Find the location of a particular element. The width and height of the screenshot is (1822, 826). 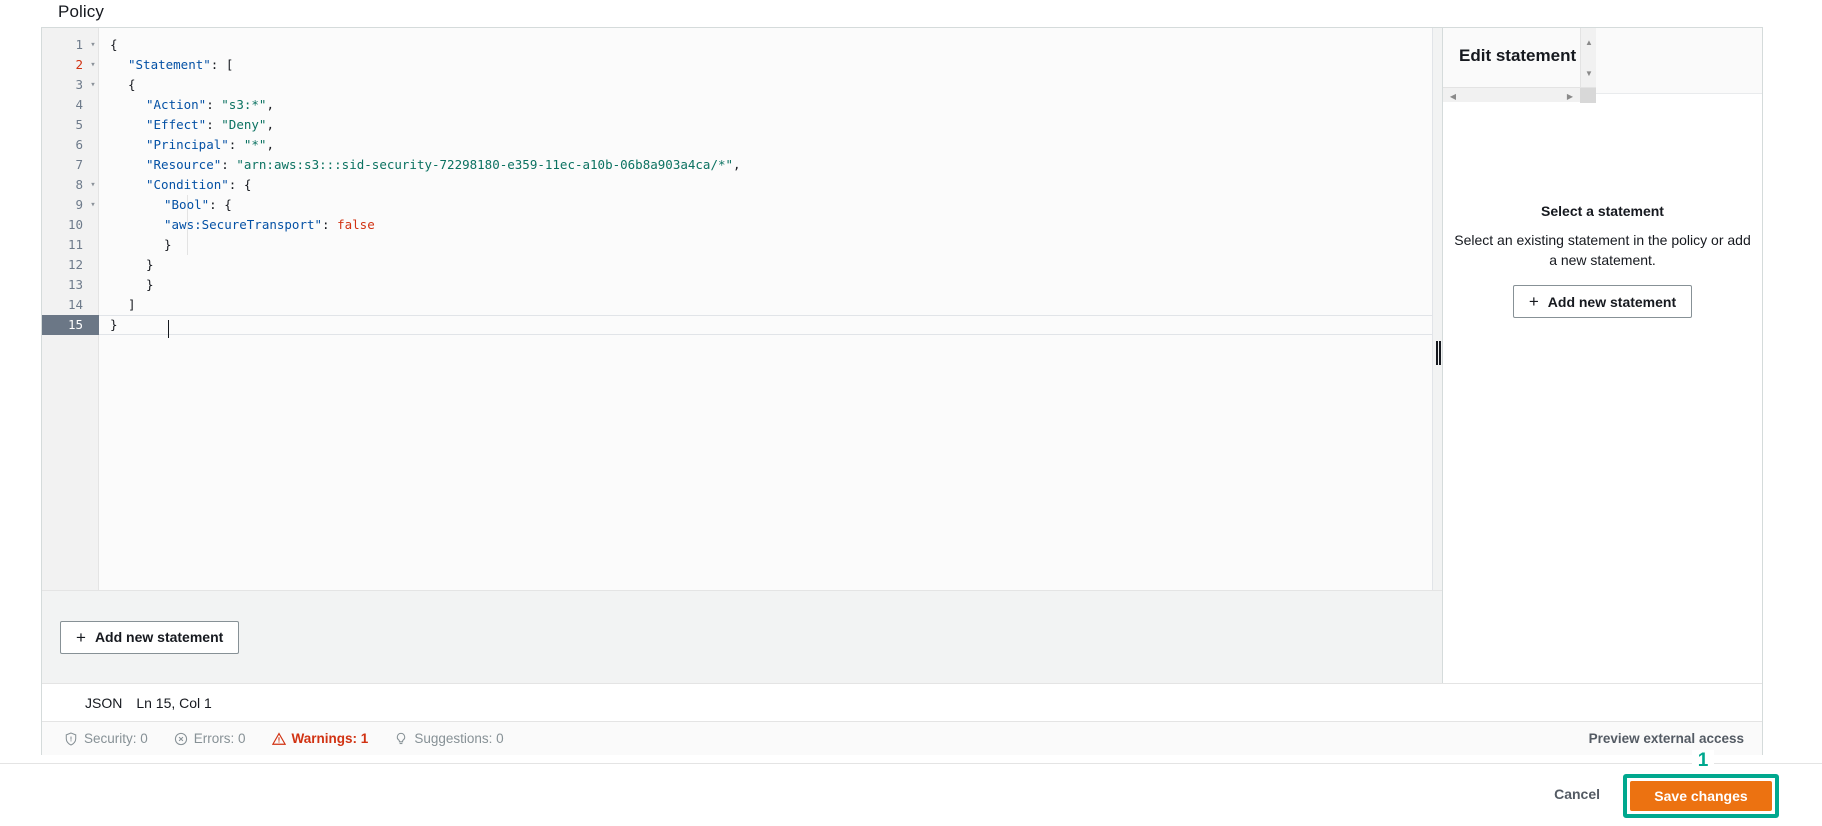

side-add-new-statement-button: + Add new statement is located at coordinates (1602, 301).